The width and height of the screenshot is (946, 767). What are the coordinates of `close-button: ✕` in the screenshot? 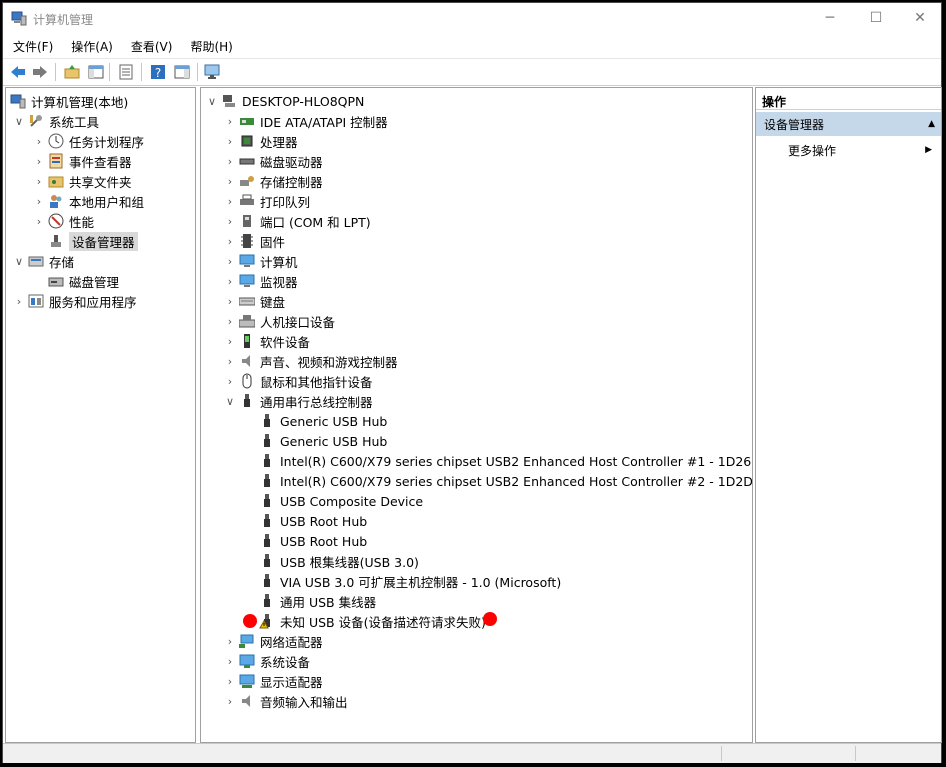 It's located at (920, 18).